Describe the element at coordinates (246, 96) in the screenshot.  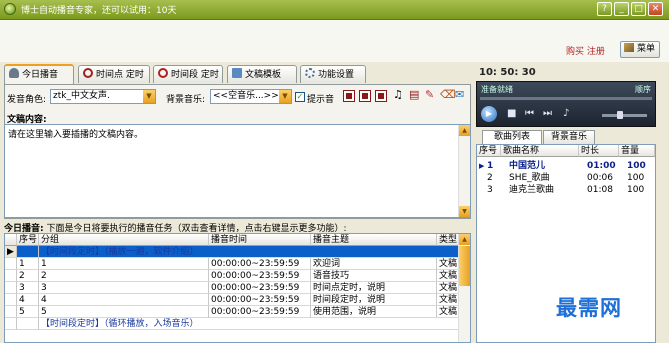
I see `bgm-select-value: <<空音乐...>>` at that location.